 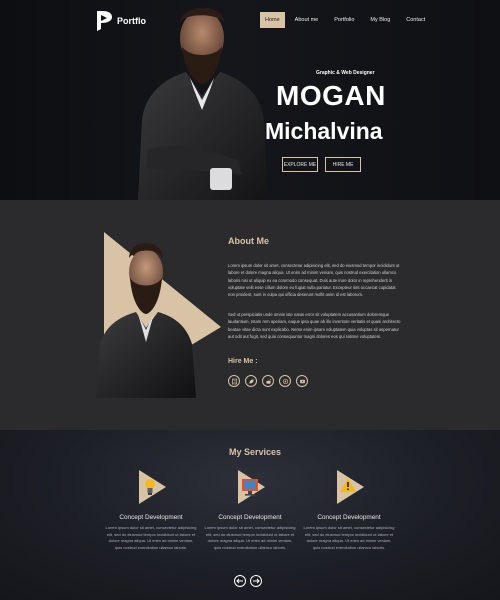 What do you see at coordinates (203, 103) in the screenshot?
I see `hero-portrait-image` at bounding box center [203, 103].